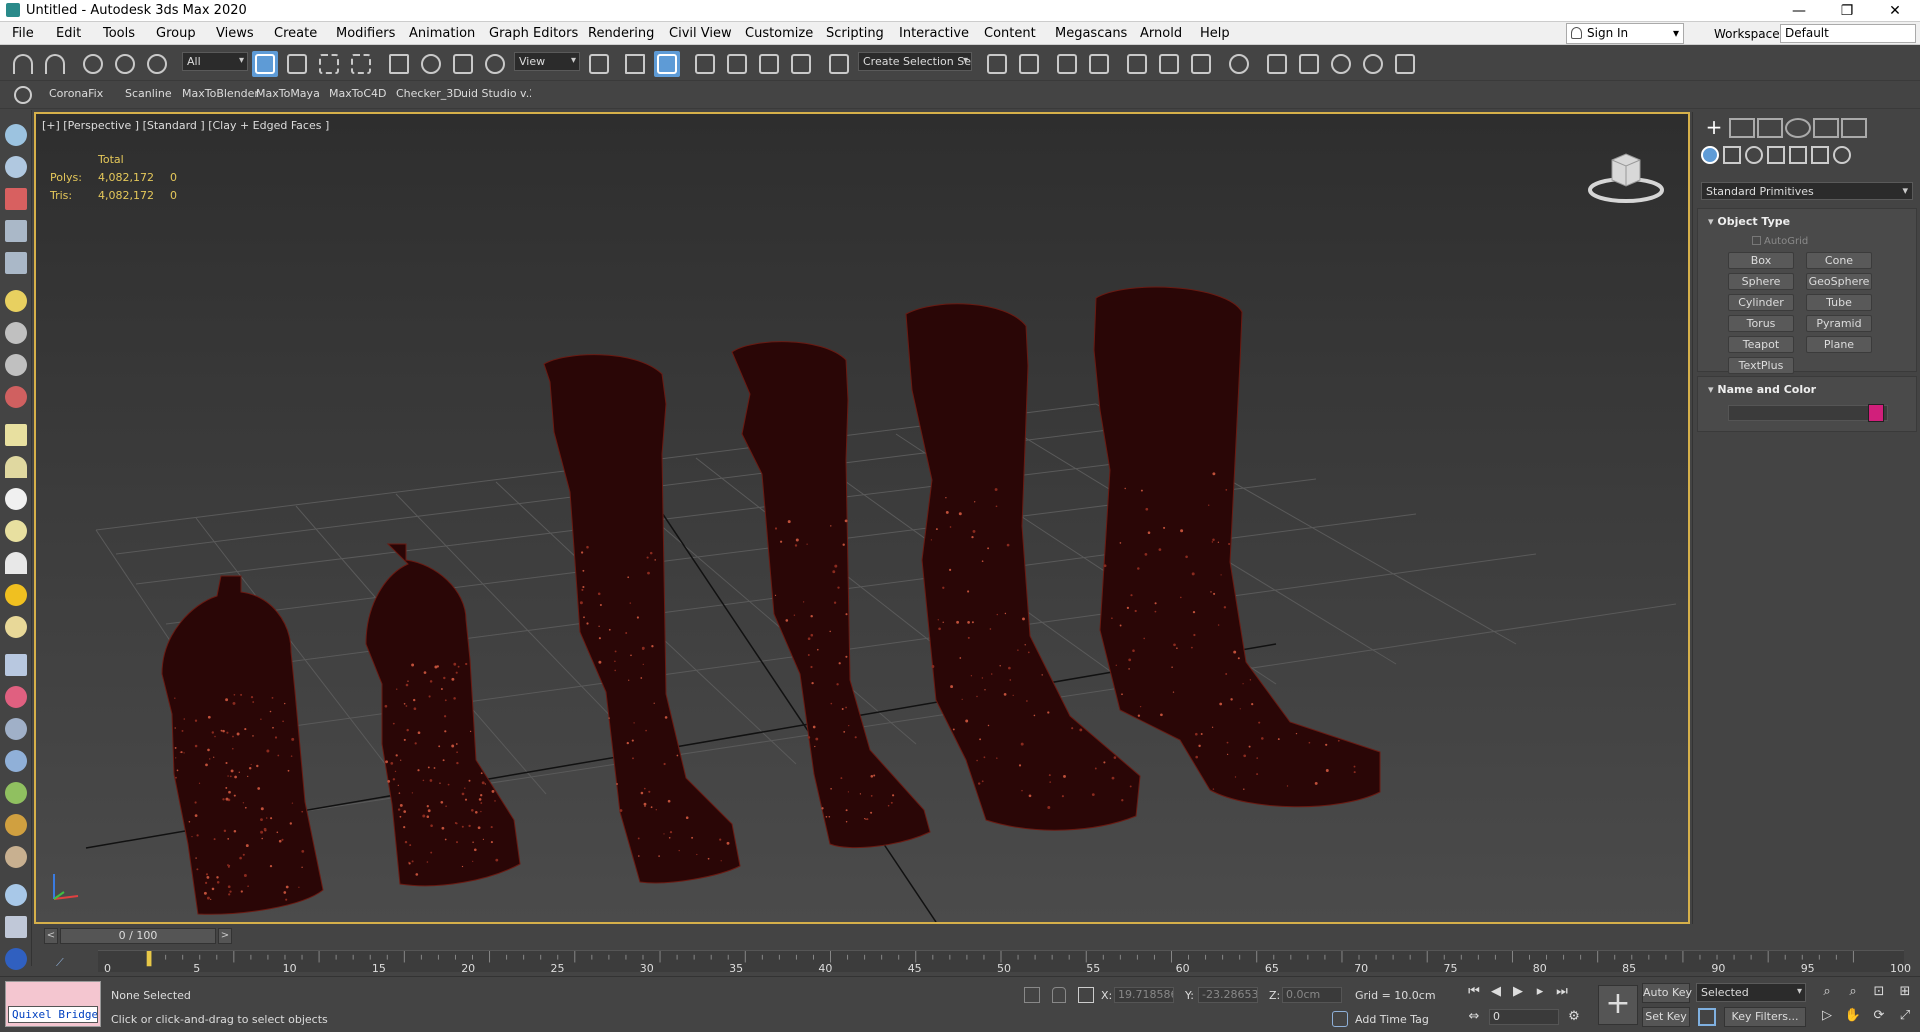 Image resolution: width=1920 pixels, height=1032 pixels. I want to click on add-time-tag: Add Time Tag, so click(1392, 1019).